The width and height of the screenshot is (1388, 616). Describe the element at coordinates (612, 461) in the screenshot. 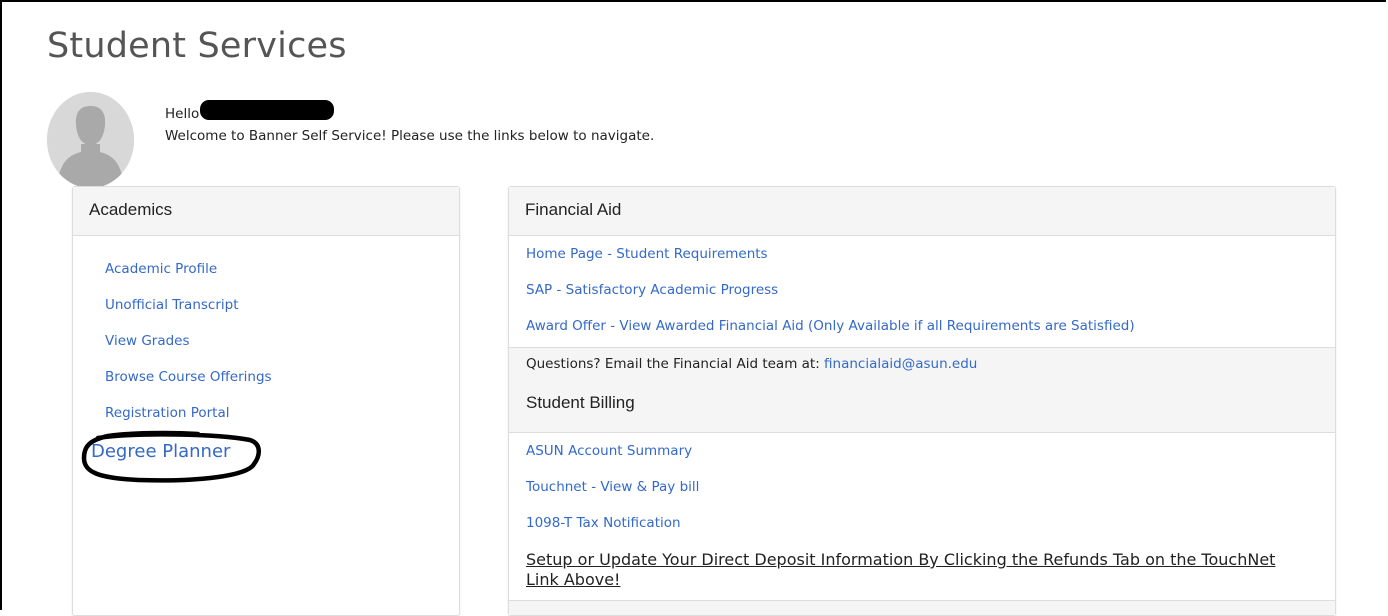

I see `list-item: ASUN Account Summary` at that location.